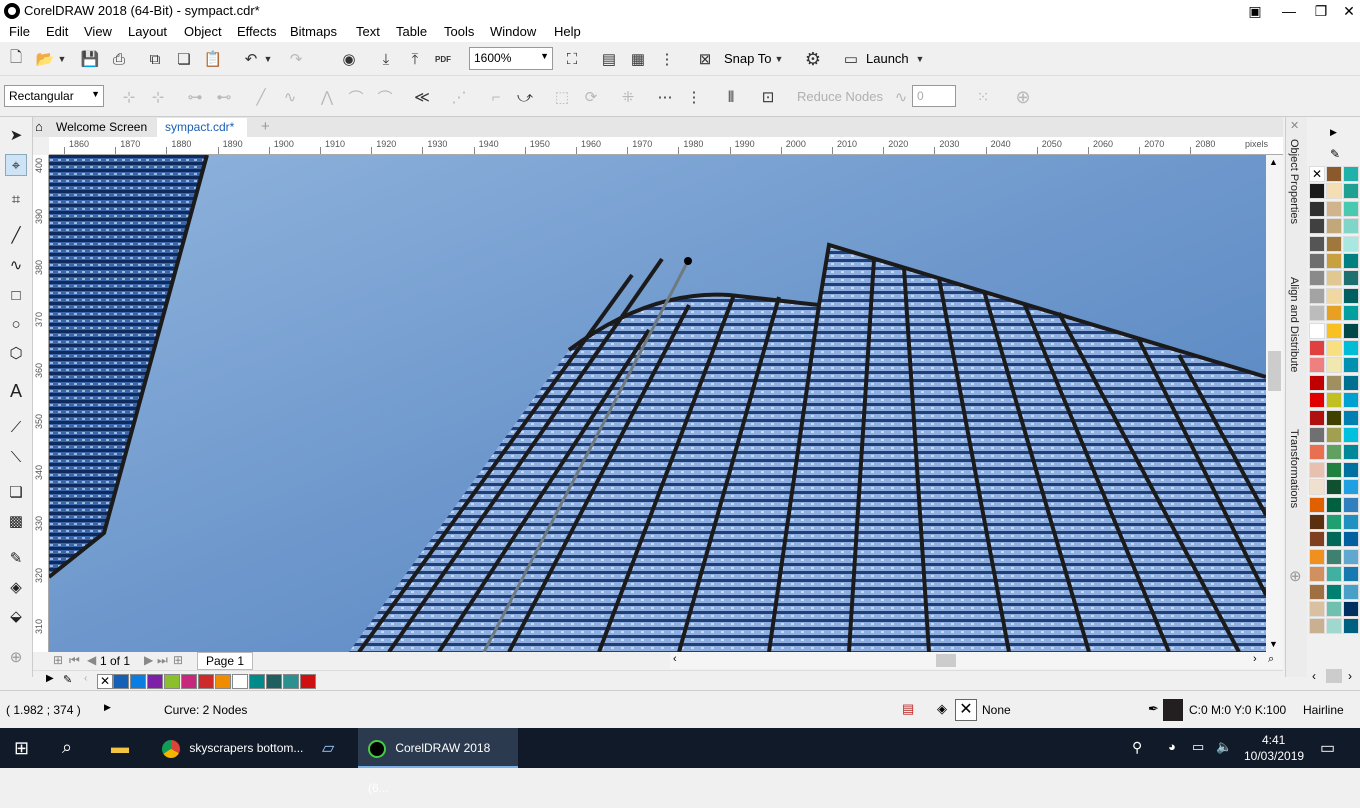  Describe the element at coordinates (731, 97) in the screenshot. I see `elastic-mode-icon: ⦀` at that location.